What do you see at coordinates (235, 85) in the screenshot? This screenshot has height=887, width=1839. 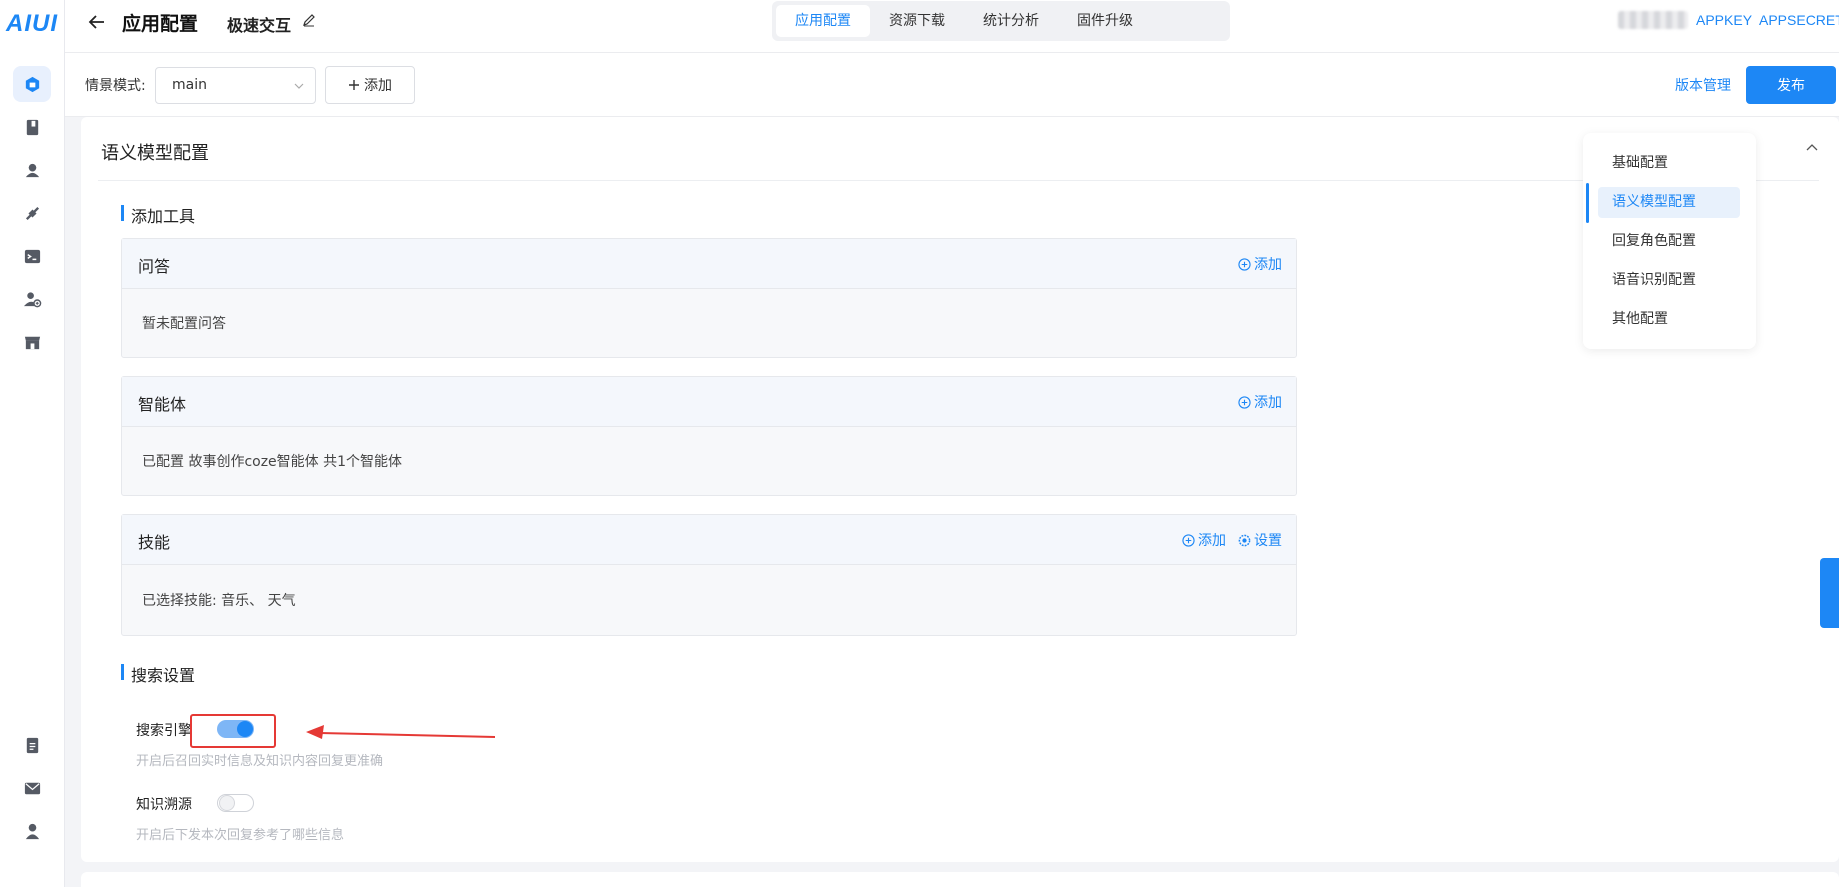 I see `scene-mode-select: main` at bounding box center [235, 85].